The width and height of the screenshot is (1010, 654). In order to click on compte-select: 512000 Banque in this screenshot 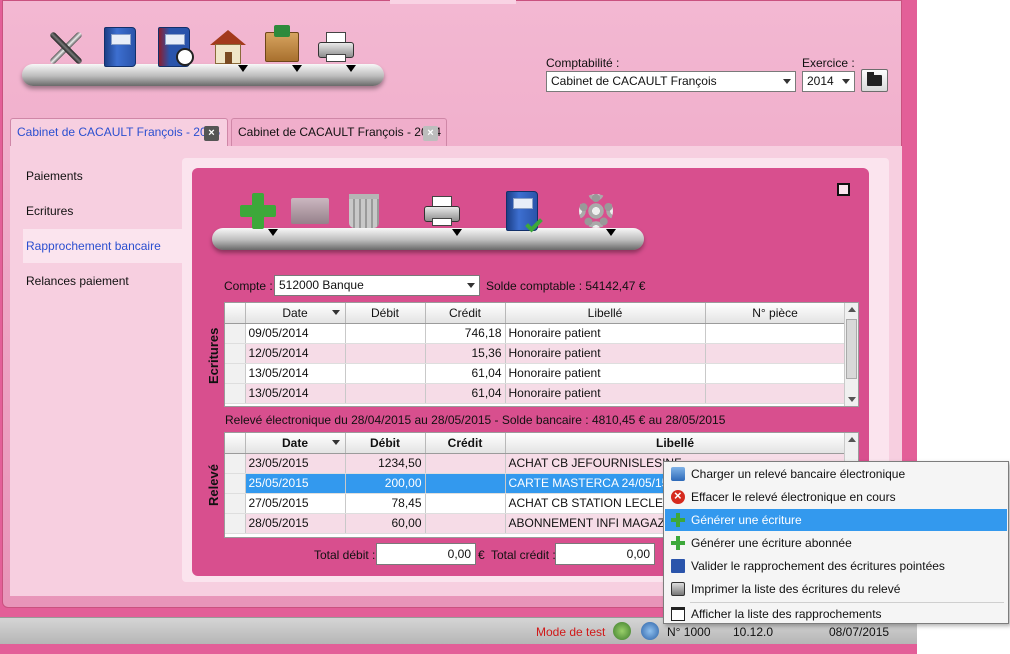, I will do `click(377, 285)`.